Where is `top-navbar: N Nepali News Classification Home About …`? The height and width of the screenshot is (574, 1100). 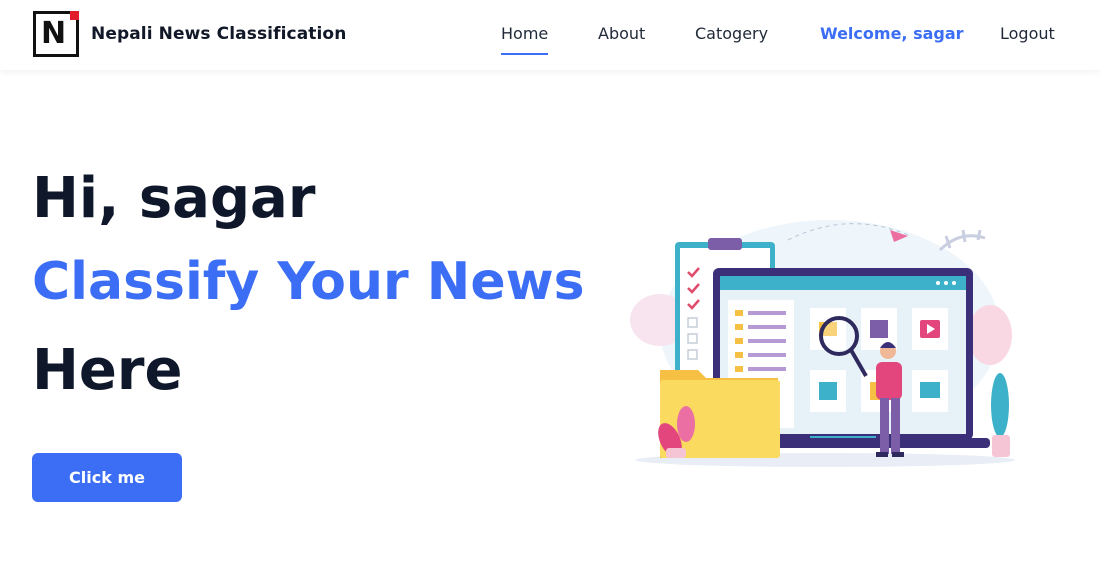 top-navbar: N Nepali News Classification Home About … is located at coordinates (550, 35).